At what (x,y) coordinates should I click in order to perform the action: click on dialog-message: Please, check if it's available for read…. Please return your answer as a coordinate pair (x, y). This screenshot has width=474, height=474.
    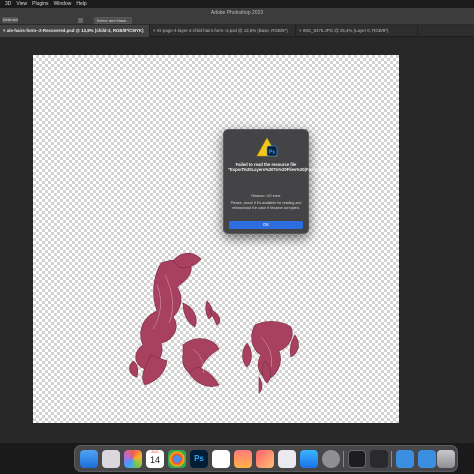
    Looking at the image, I should click on (266, 205).